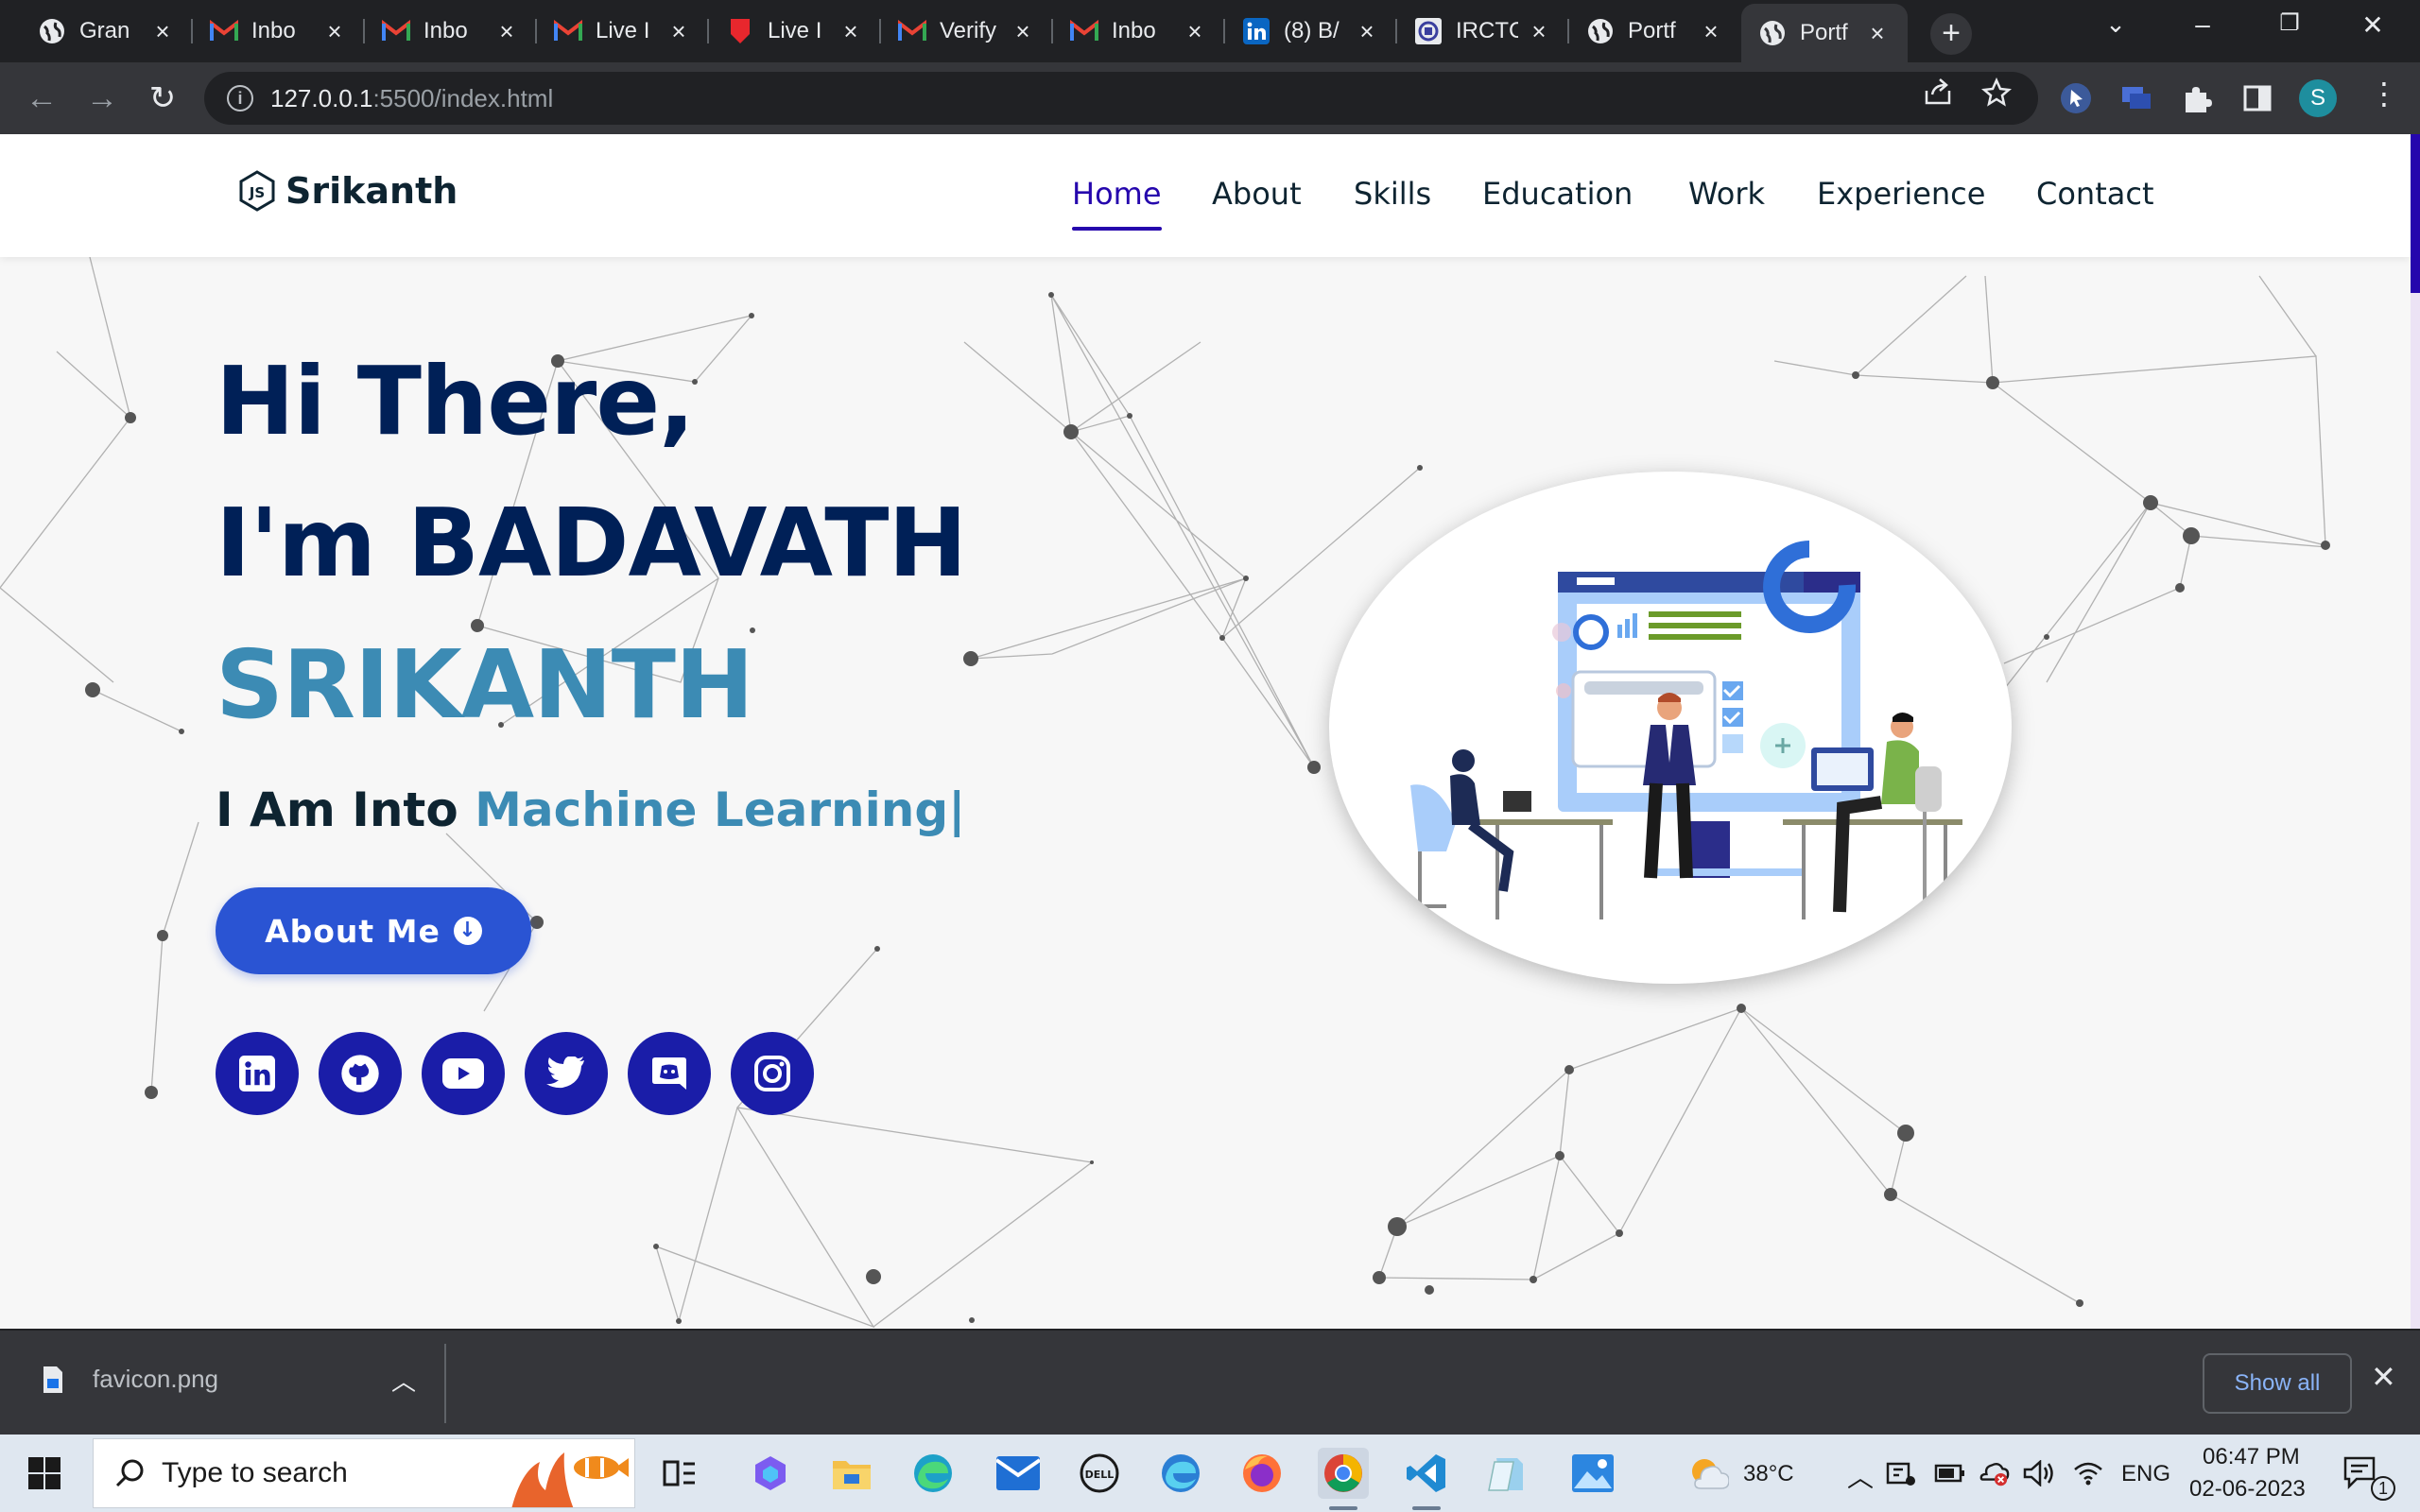 This screenshot has width=2420, height=1512. Describe the element at coordinates (2197, 98) in the screenshot. I see `extensions-puzzle-icon` at that location.